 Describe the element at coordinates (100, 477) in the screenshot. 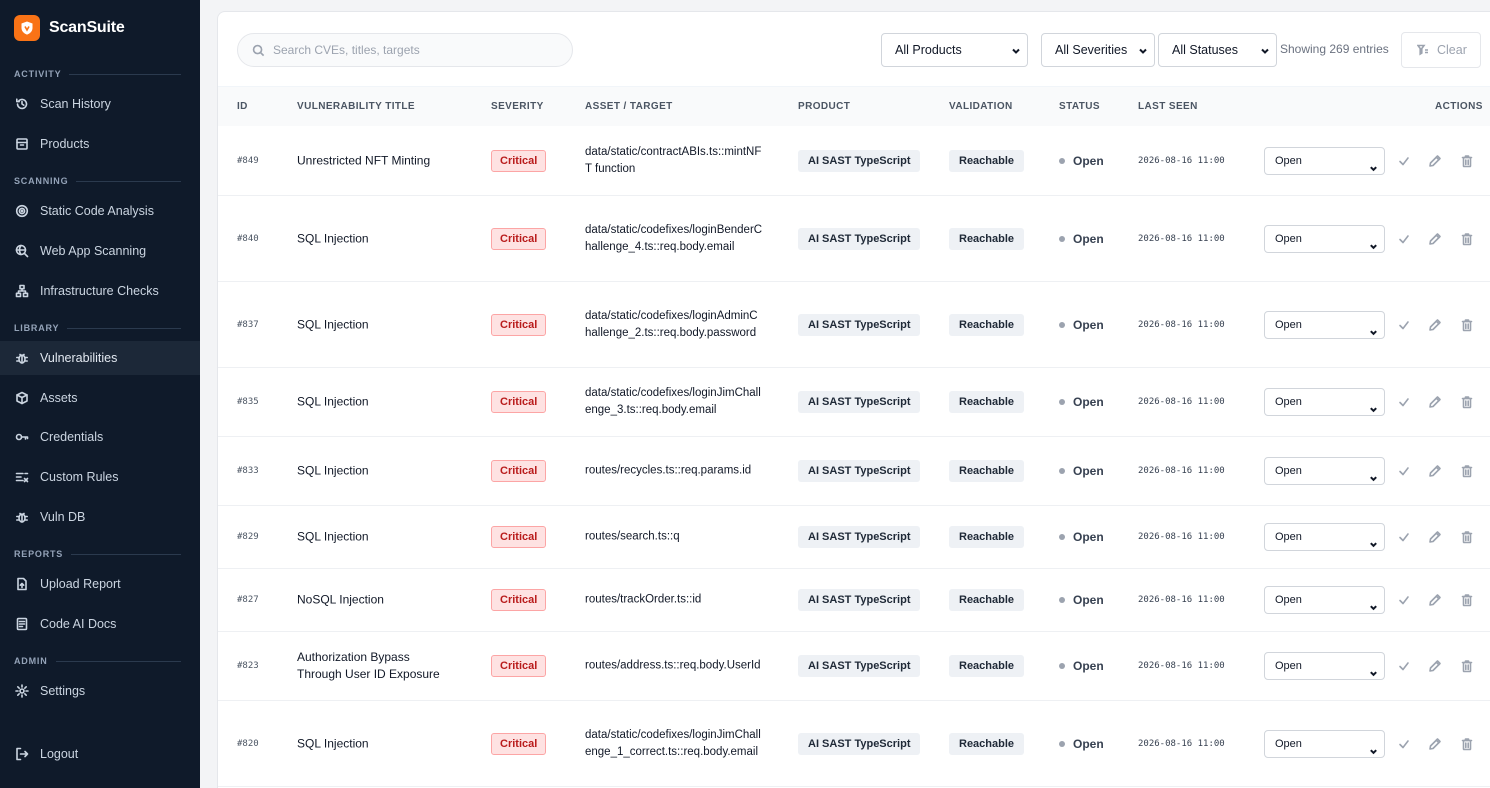

I see `sidebar-item-custom-rules: Custom Rules` at that location.